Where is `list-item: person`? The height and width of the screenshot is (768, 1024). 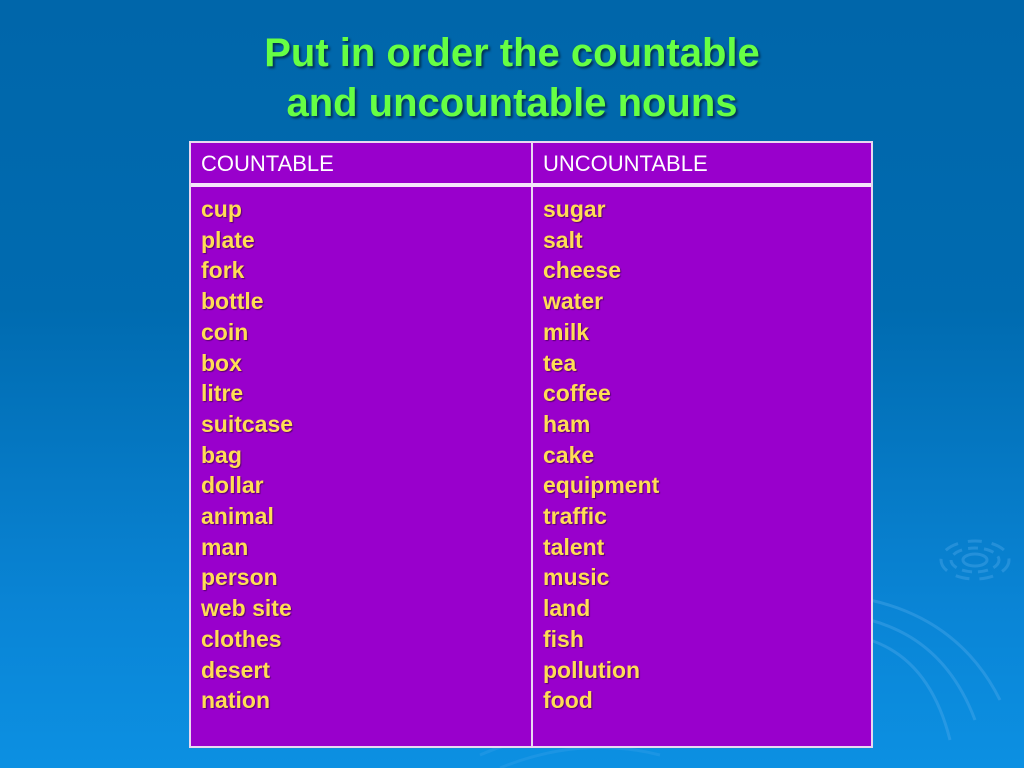
list-item: person is located at coordinates (239, 577).